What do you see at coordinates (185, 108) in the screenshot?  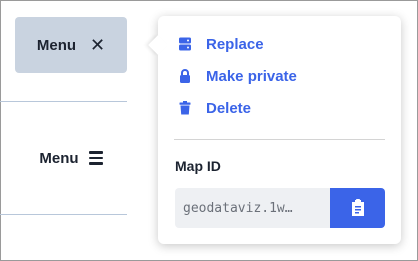 I see `trash-icon` at bounding box center [185, 108].